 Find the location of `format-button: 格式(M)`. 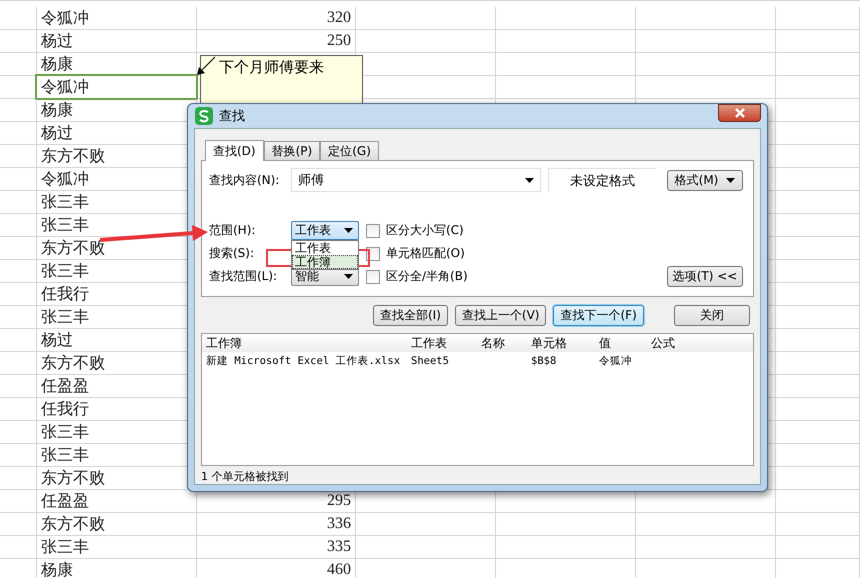

format-button: 格式(M) is located at coordinates (705, 180).